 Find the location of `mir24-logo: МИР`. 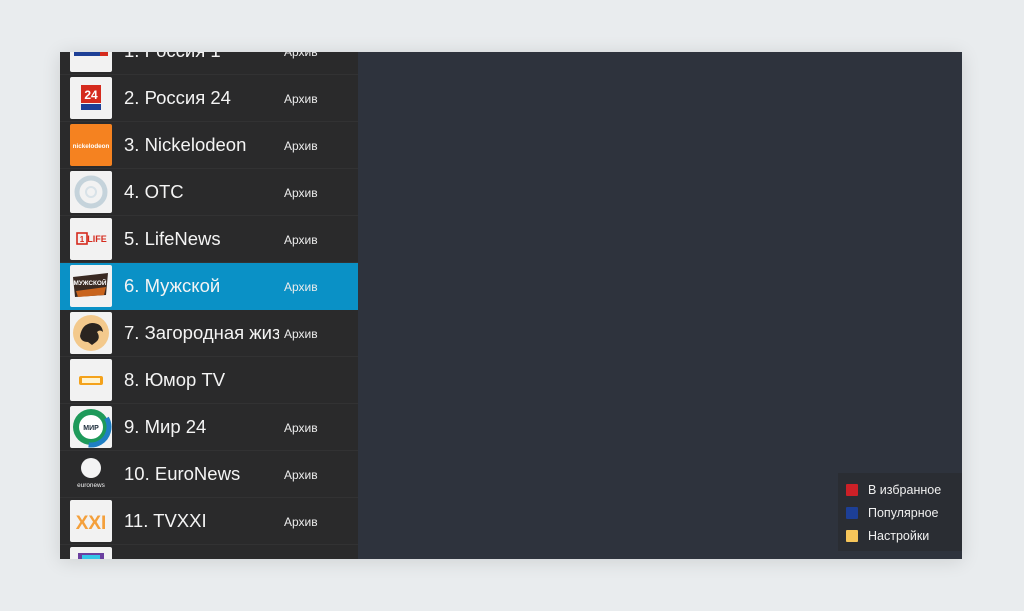

mir24-logo: МИР is located at coordinates (91, 427).